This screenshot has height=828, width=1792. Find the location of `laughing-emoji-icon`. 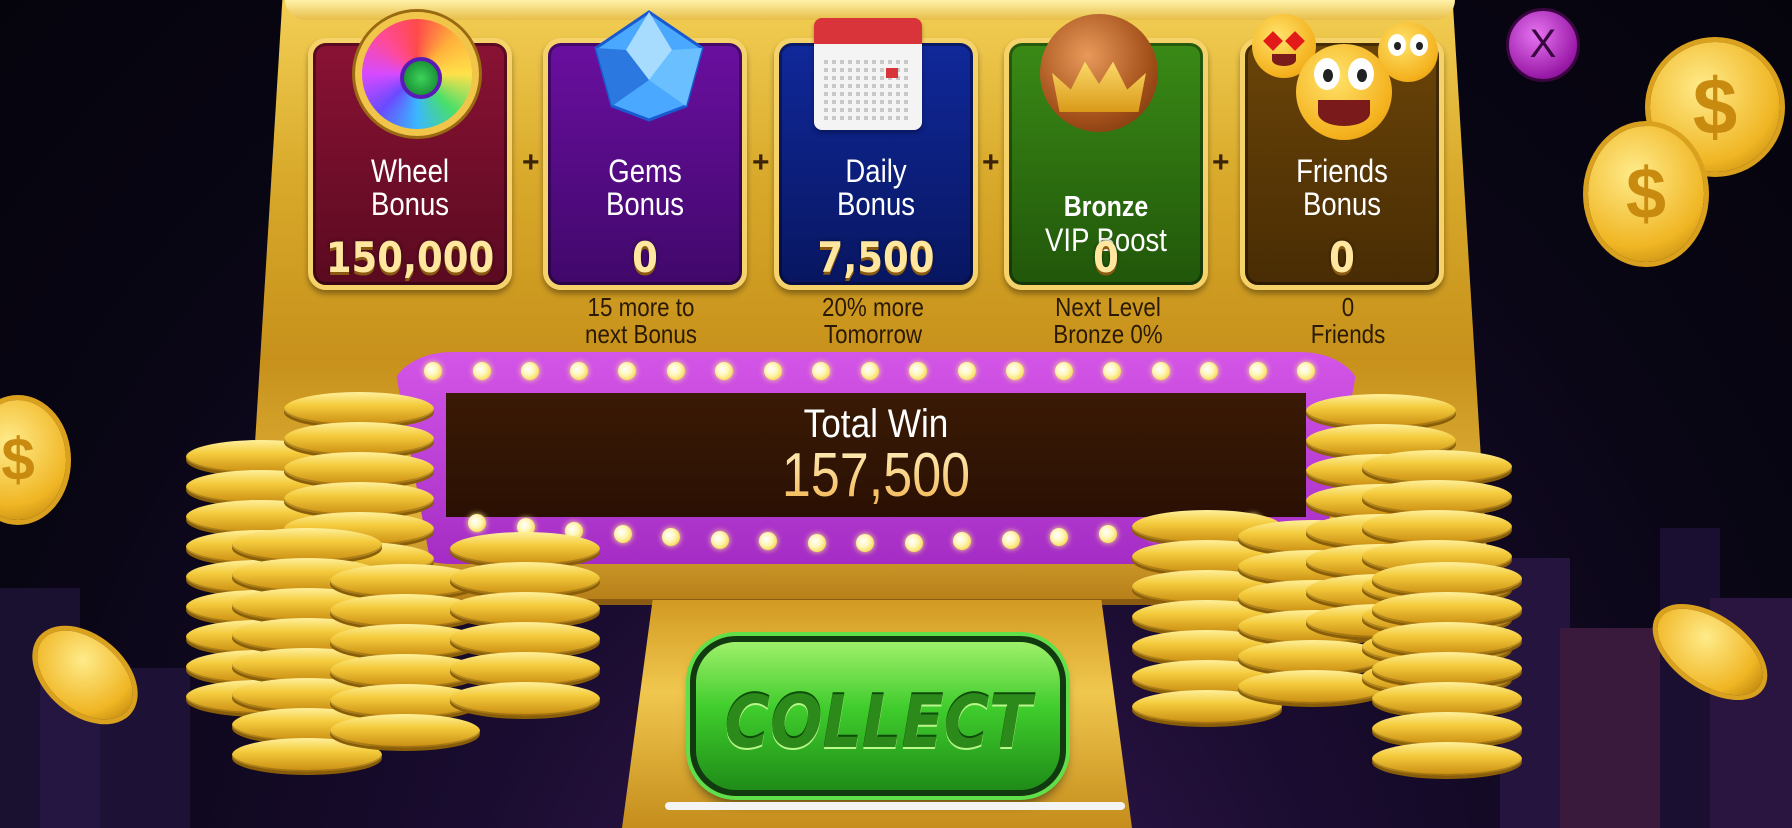

laughing-emoji-icon is located at coordinates (1344, 92).